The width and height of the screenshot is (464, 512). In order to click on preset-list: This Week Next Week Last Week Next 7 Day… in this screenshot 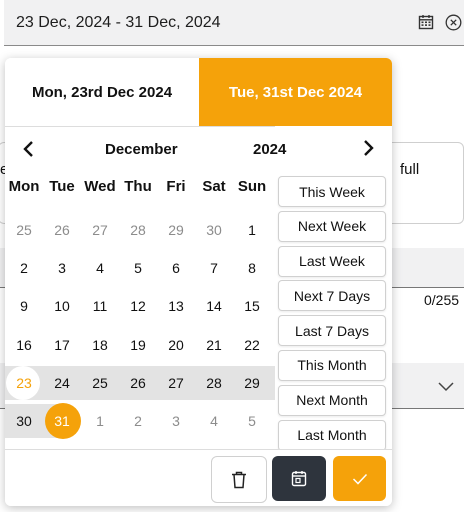, I will do `click(333, 315)`.